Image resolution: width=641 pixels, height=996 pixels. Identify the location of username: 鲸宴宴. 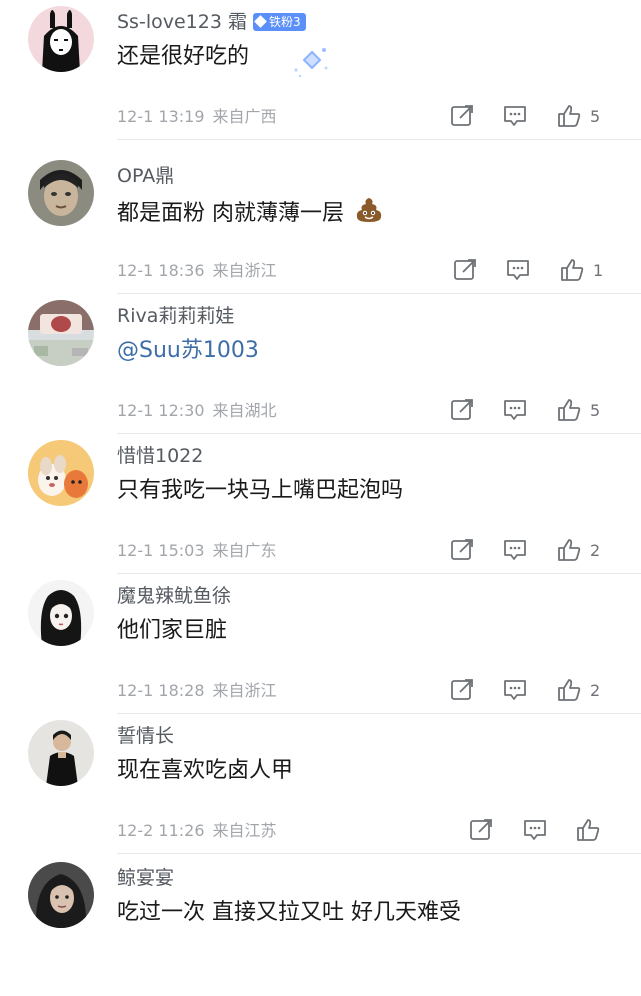
(145, 878).